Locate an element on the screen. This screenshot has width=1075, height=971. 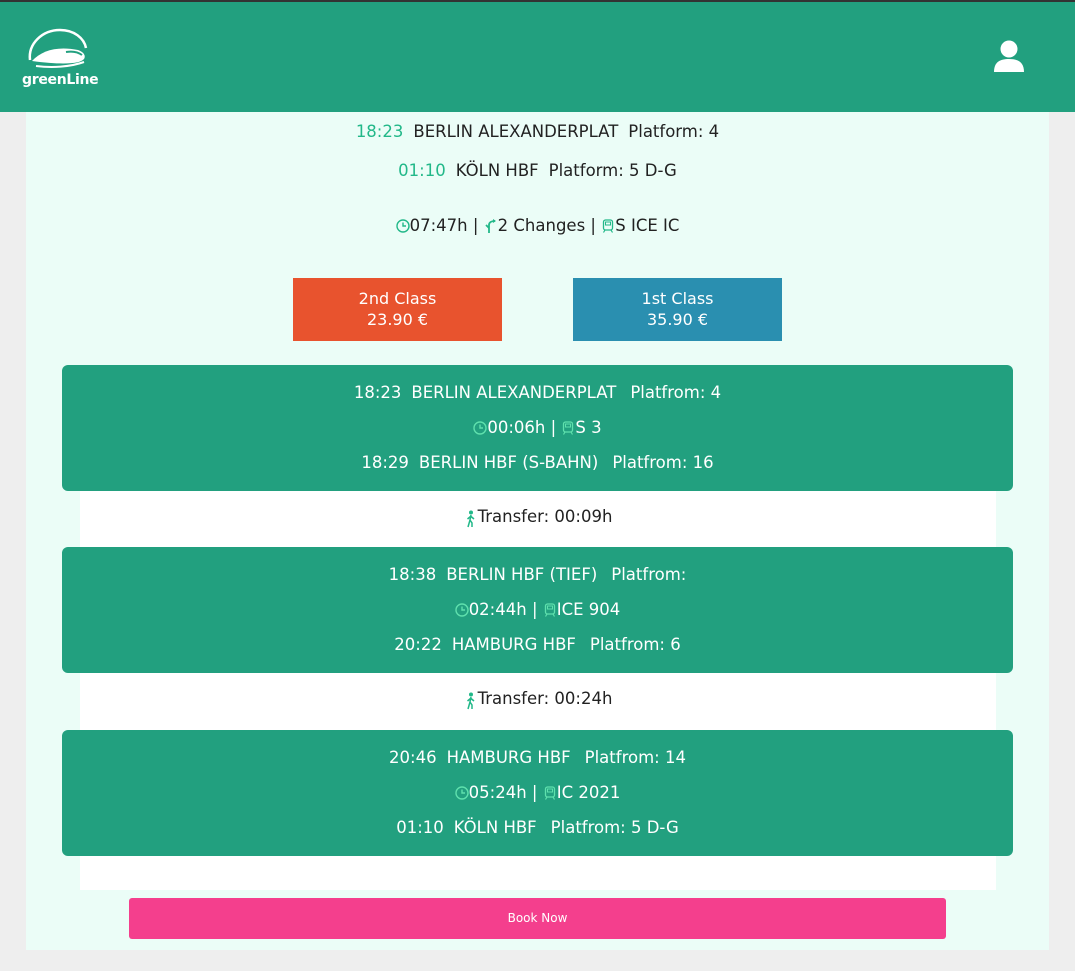
leg-arrival: 18:29 BERLIN HBF (S-BAHN) Platfrom: 16 is located at coordinates (537, 462).